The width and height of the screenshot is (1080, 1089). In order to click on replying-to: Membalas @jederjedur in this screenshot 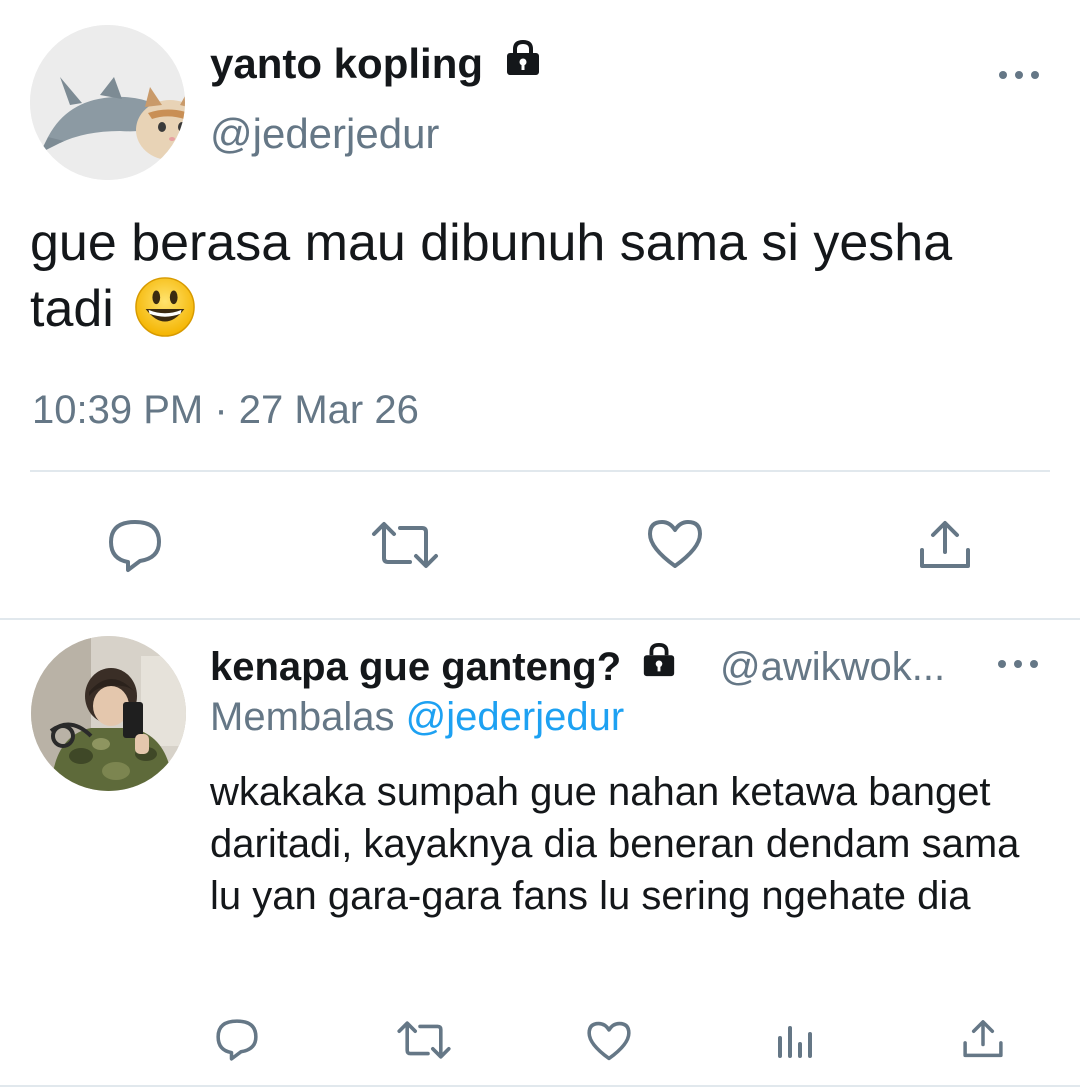, I will do `click(417, 717)`.